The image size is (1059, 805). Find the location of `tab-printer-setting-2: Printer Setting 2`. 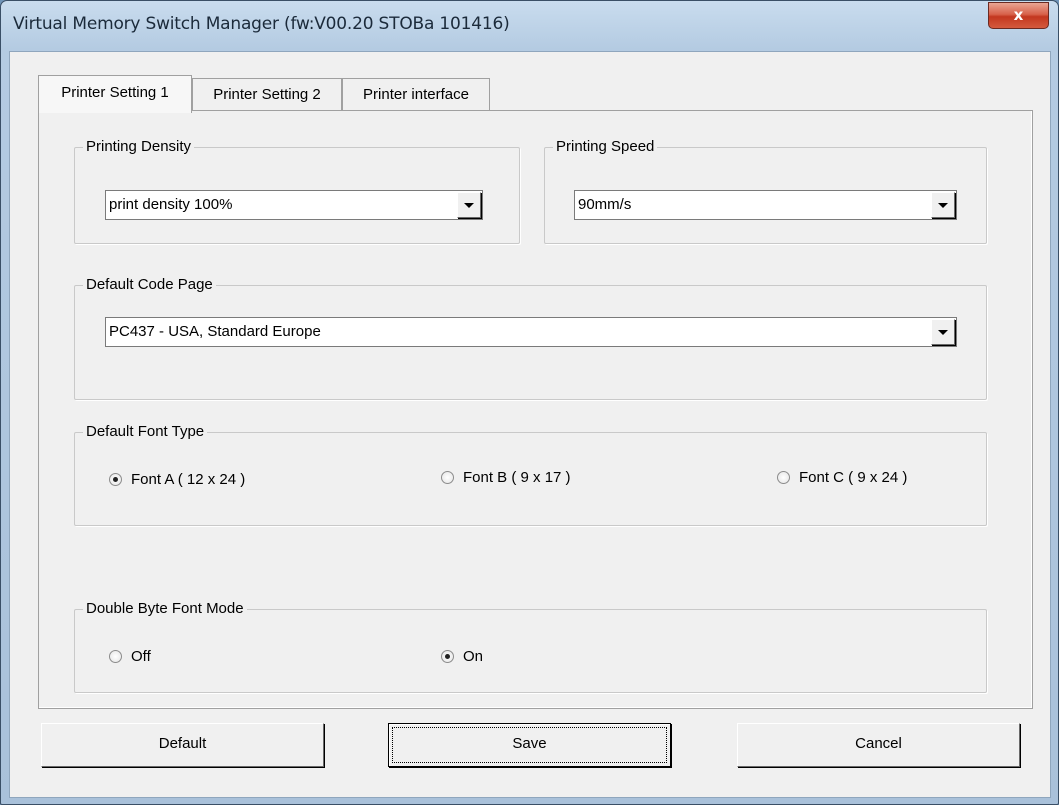

tab-printer-setting-2: Printer Setting 2 is located at coordinates (267, 94).